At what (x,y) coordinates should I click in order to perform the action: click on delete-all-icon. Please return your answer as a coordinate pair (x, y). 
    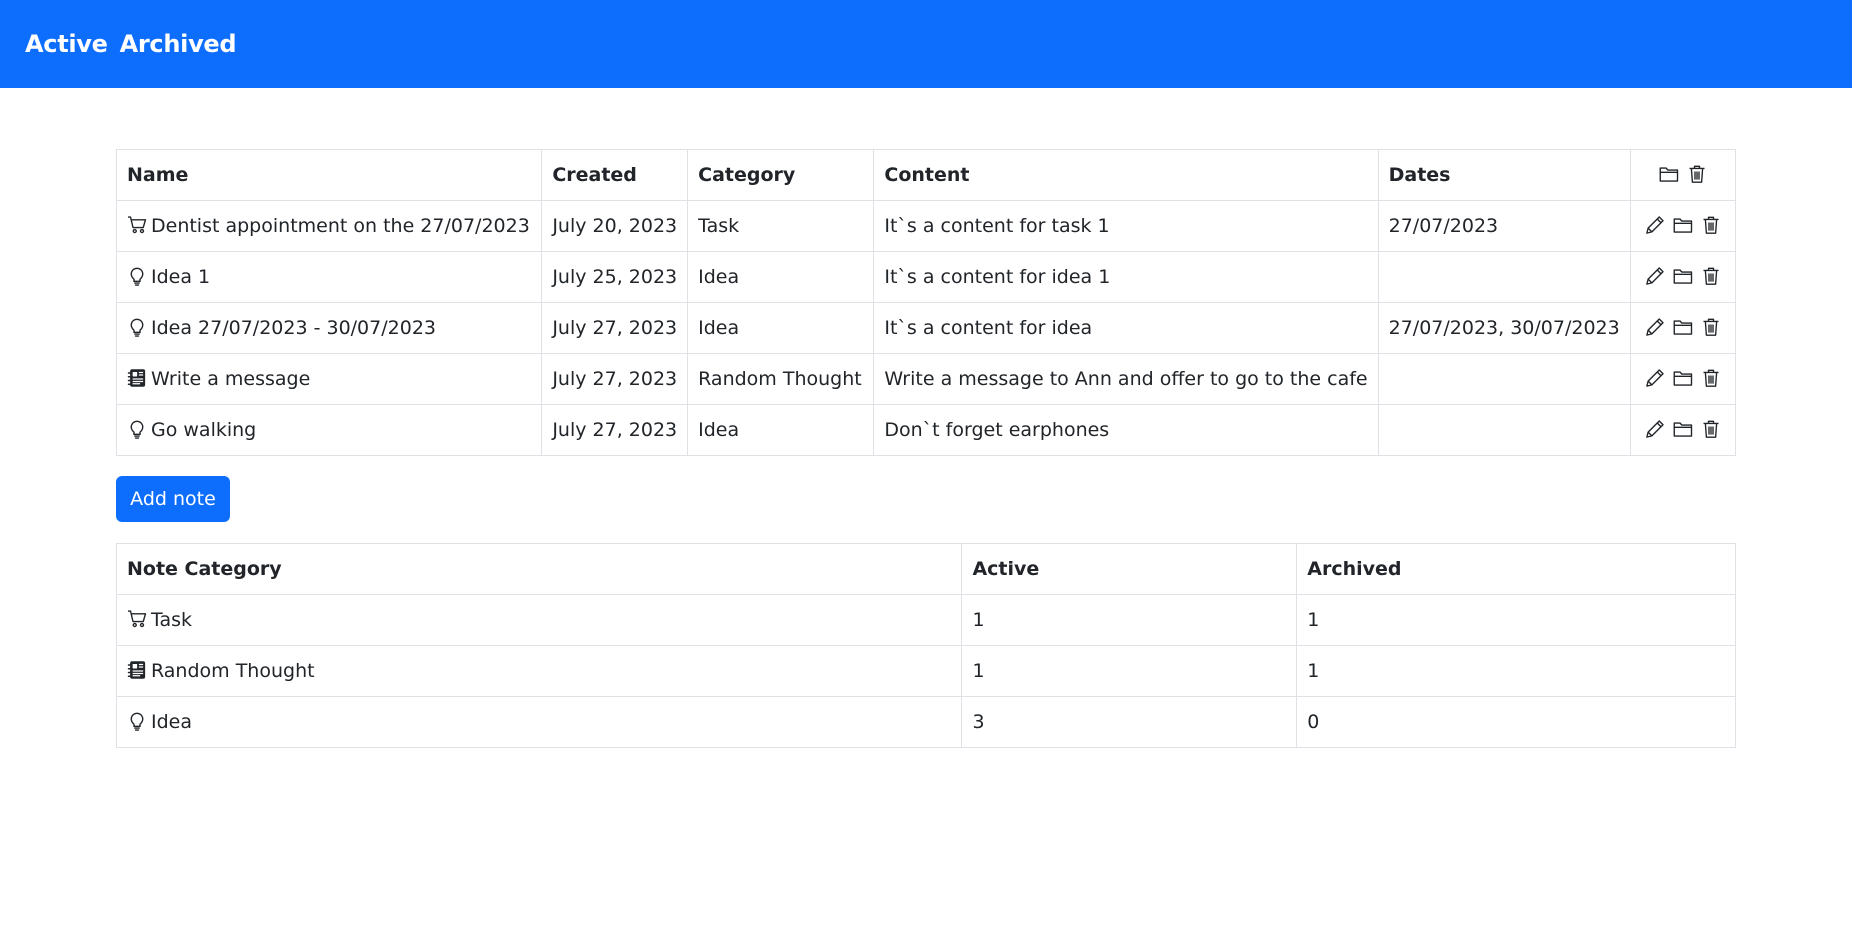
    Looking at the image, I should click on (1697, 174).